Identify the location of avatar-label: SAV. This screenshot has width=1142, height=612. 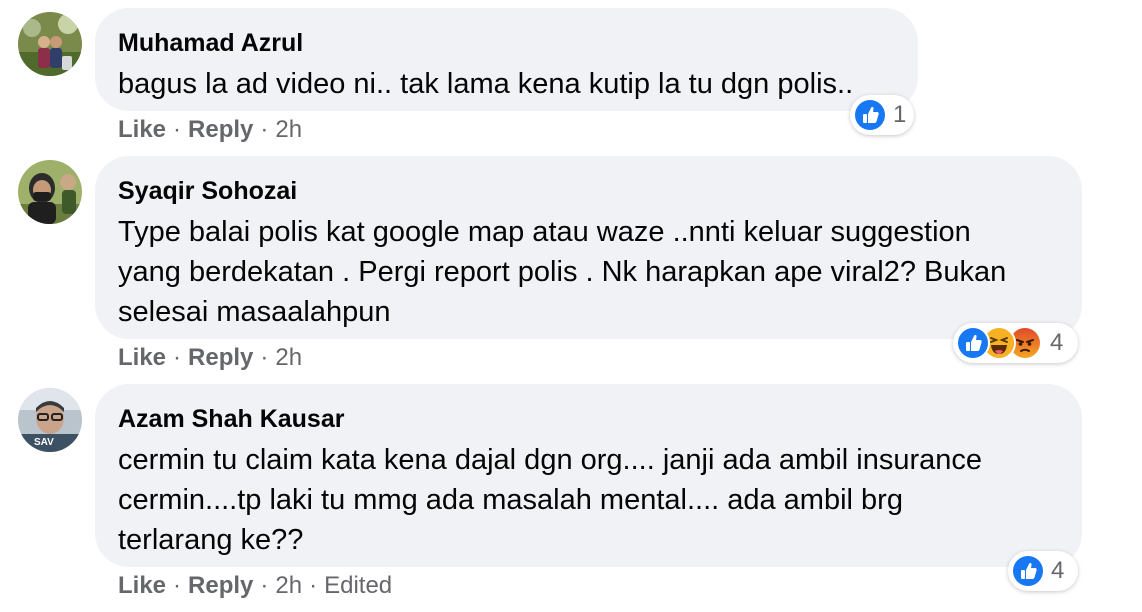
(44, 442).